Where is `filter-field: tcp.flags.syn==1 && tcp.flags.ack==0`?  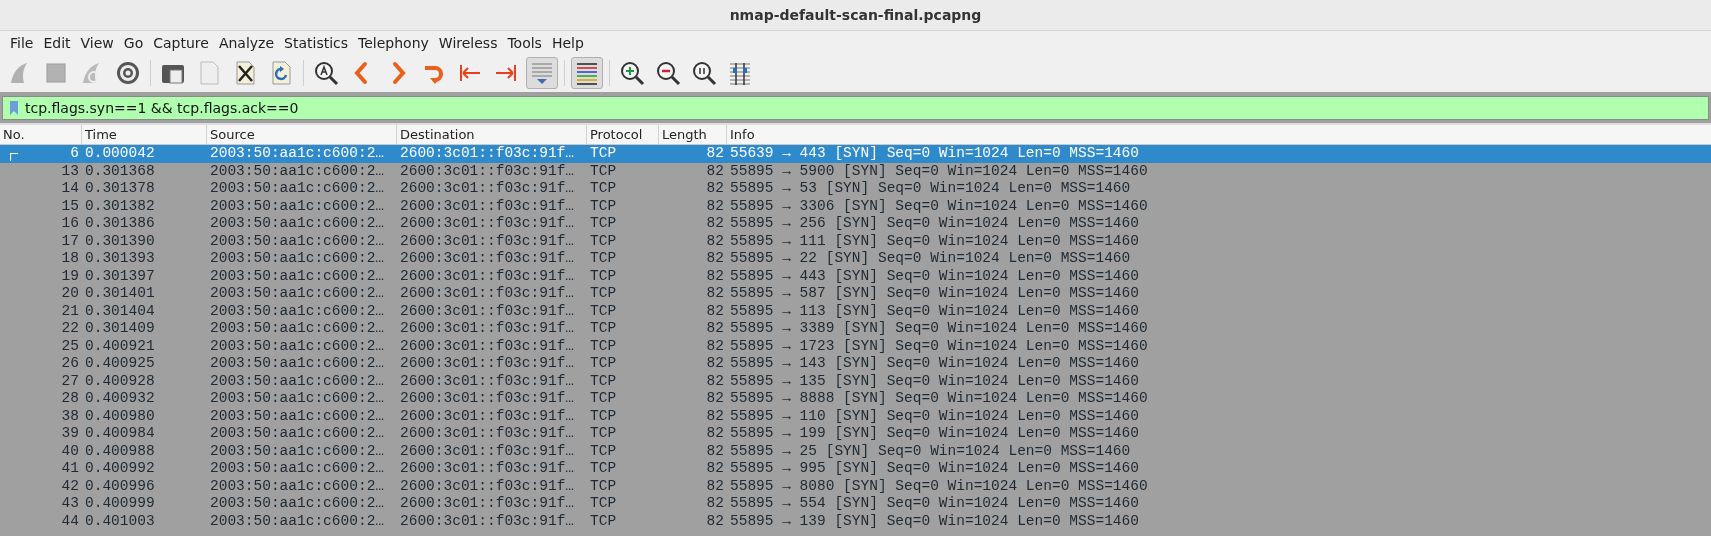
filter-field: tcp.flags.syn==1 && tcp.flags.ack==0 is located at coordinates (866, 108).